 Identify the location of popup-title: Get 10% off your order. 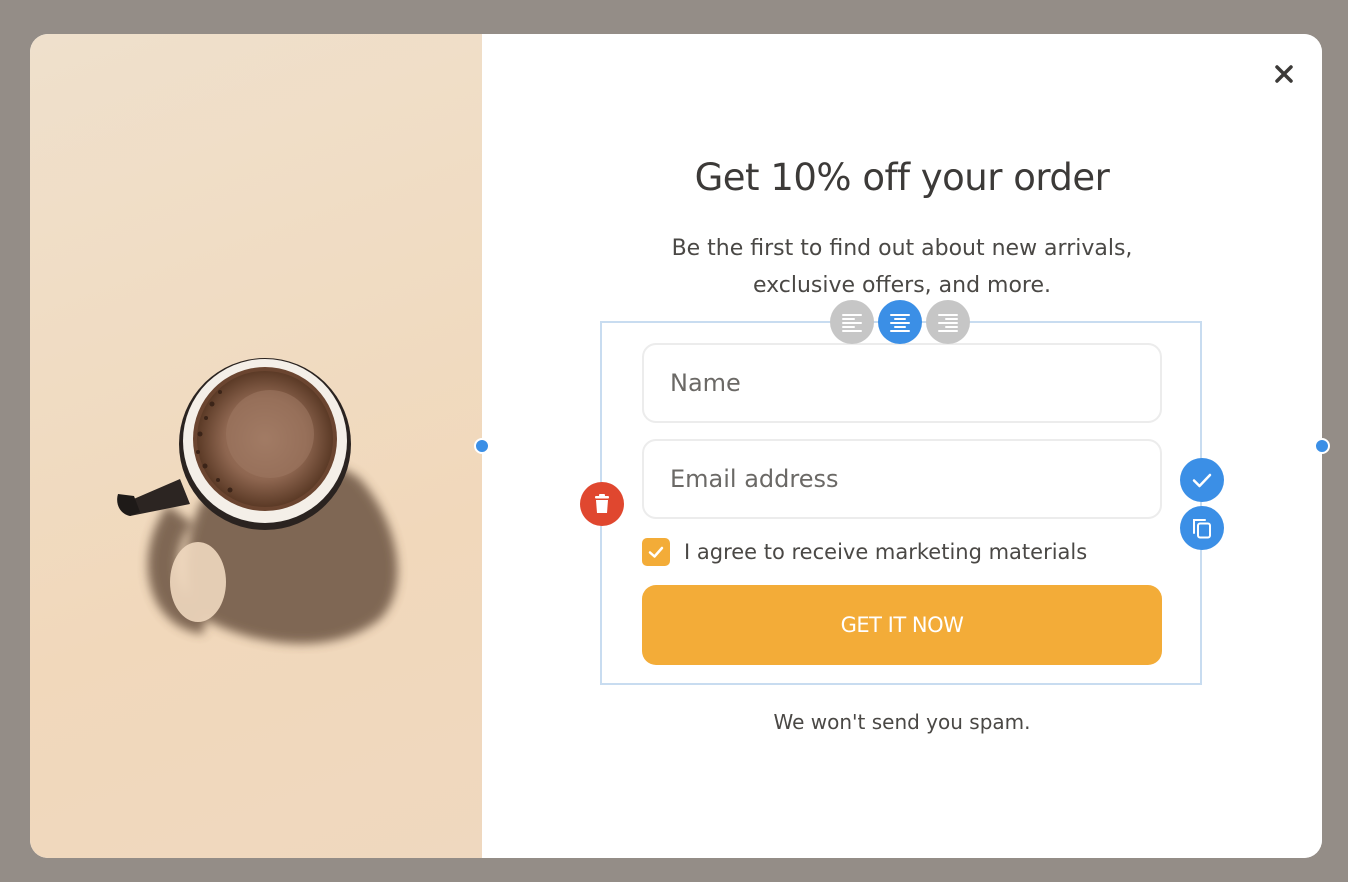
(902, 177).